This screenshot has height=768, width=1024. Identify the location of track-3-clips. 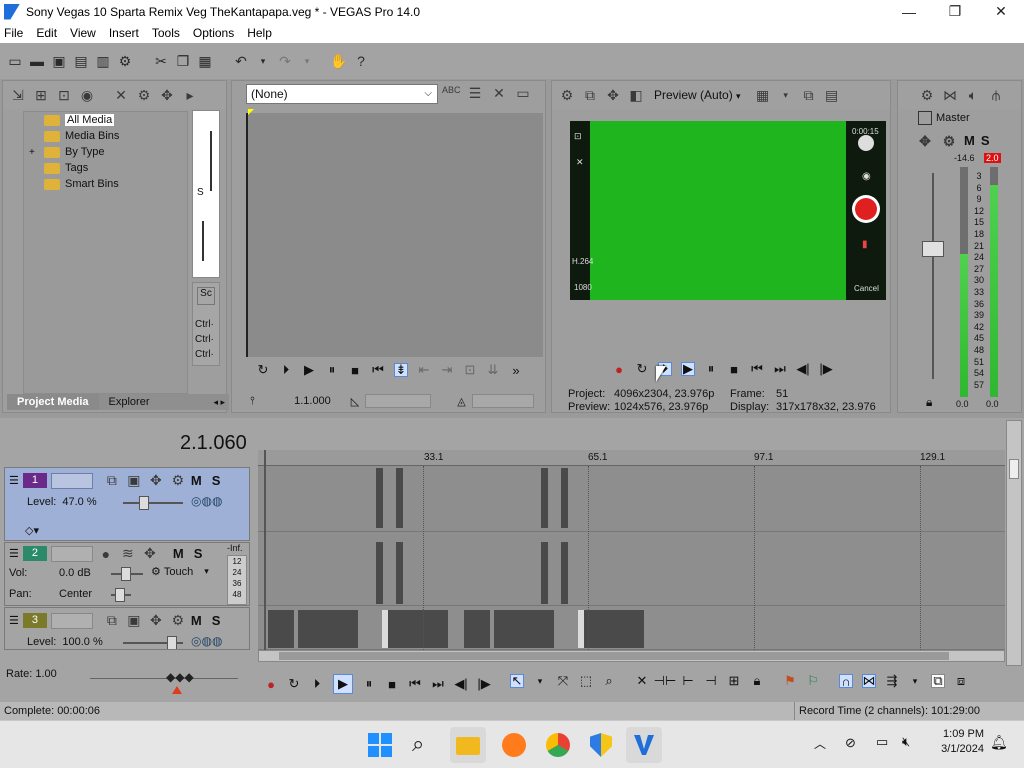
(458, 629).